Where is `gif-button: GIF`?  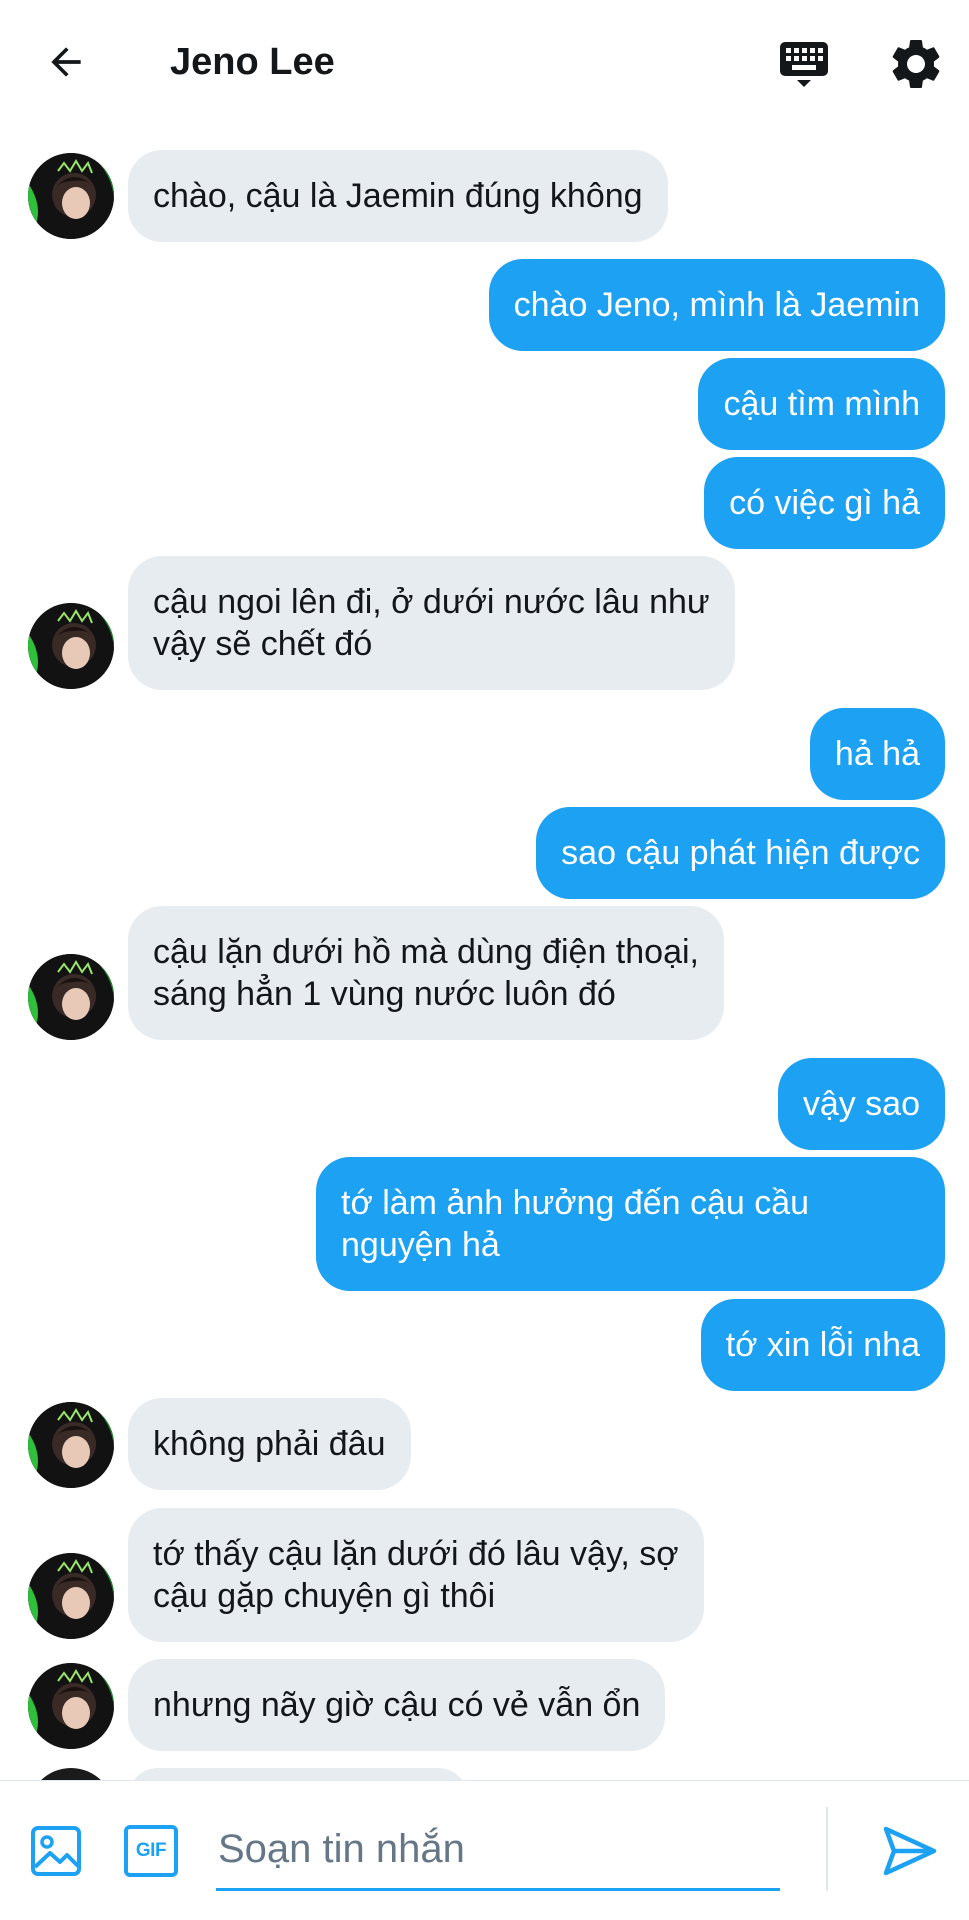
gif-button: GIF is located at coordinates (151, 1851).